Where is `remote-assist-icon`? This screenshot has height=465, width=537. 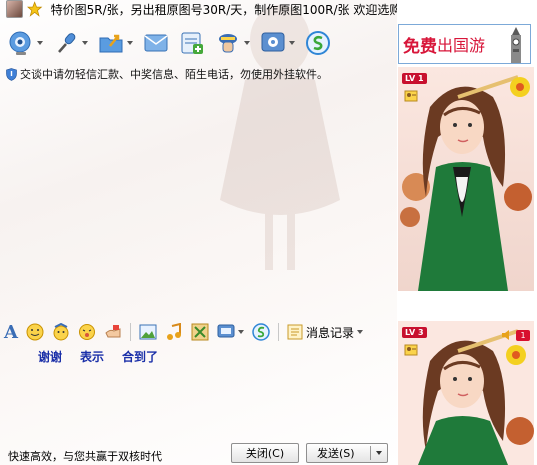 remote-assist-icon is located at coordinates (273, 42).